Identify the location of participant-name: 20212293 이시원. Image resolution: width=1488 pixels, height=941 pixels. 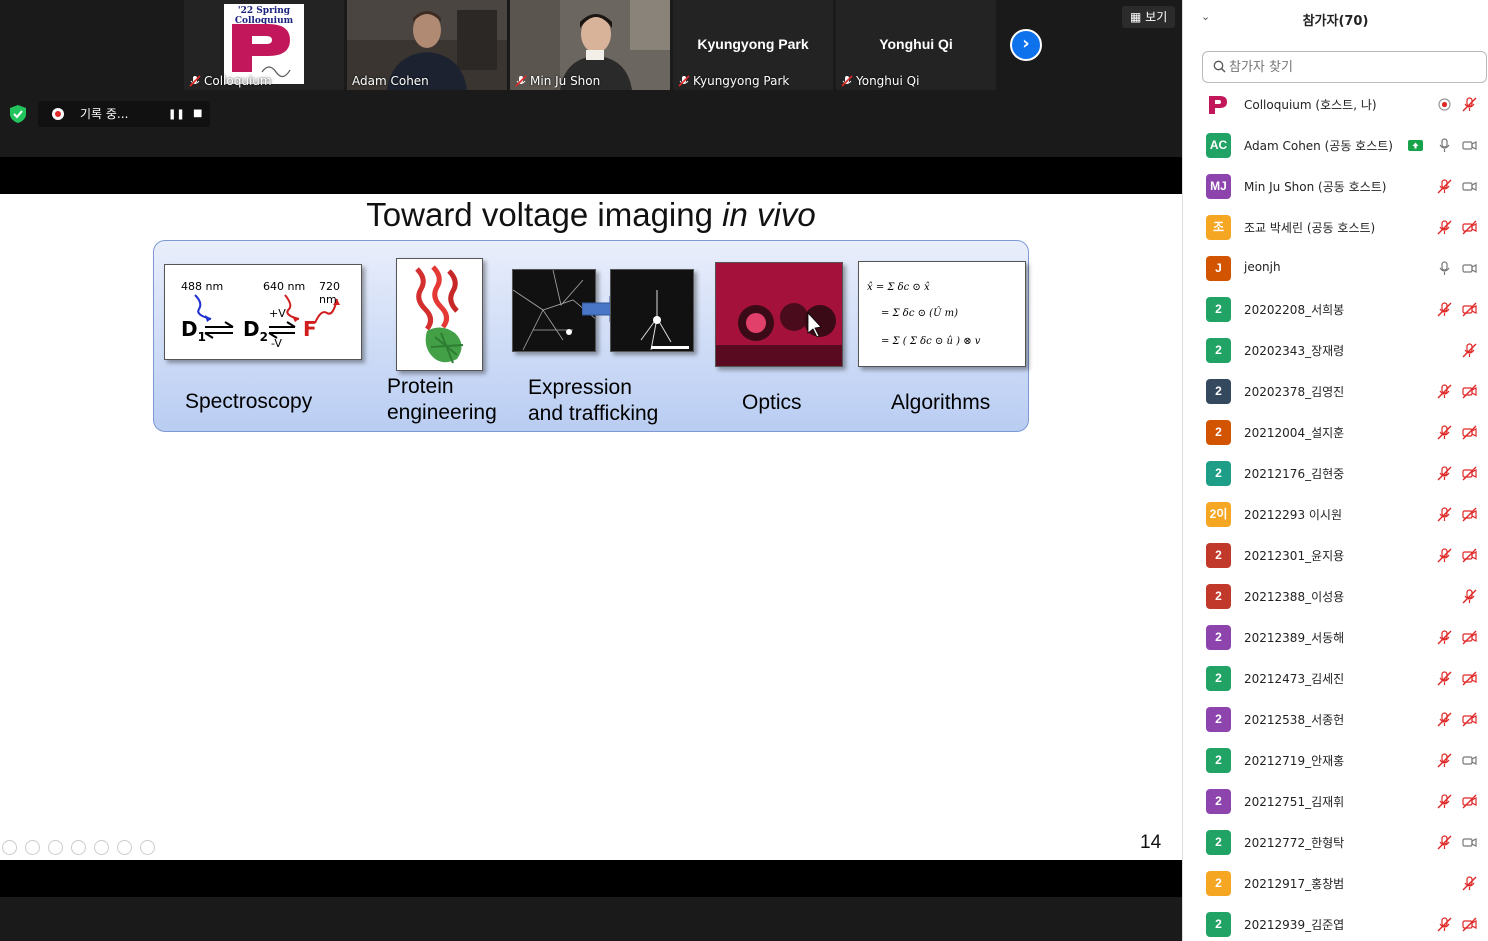
(1293, 515).